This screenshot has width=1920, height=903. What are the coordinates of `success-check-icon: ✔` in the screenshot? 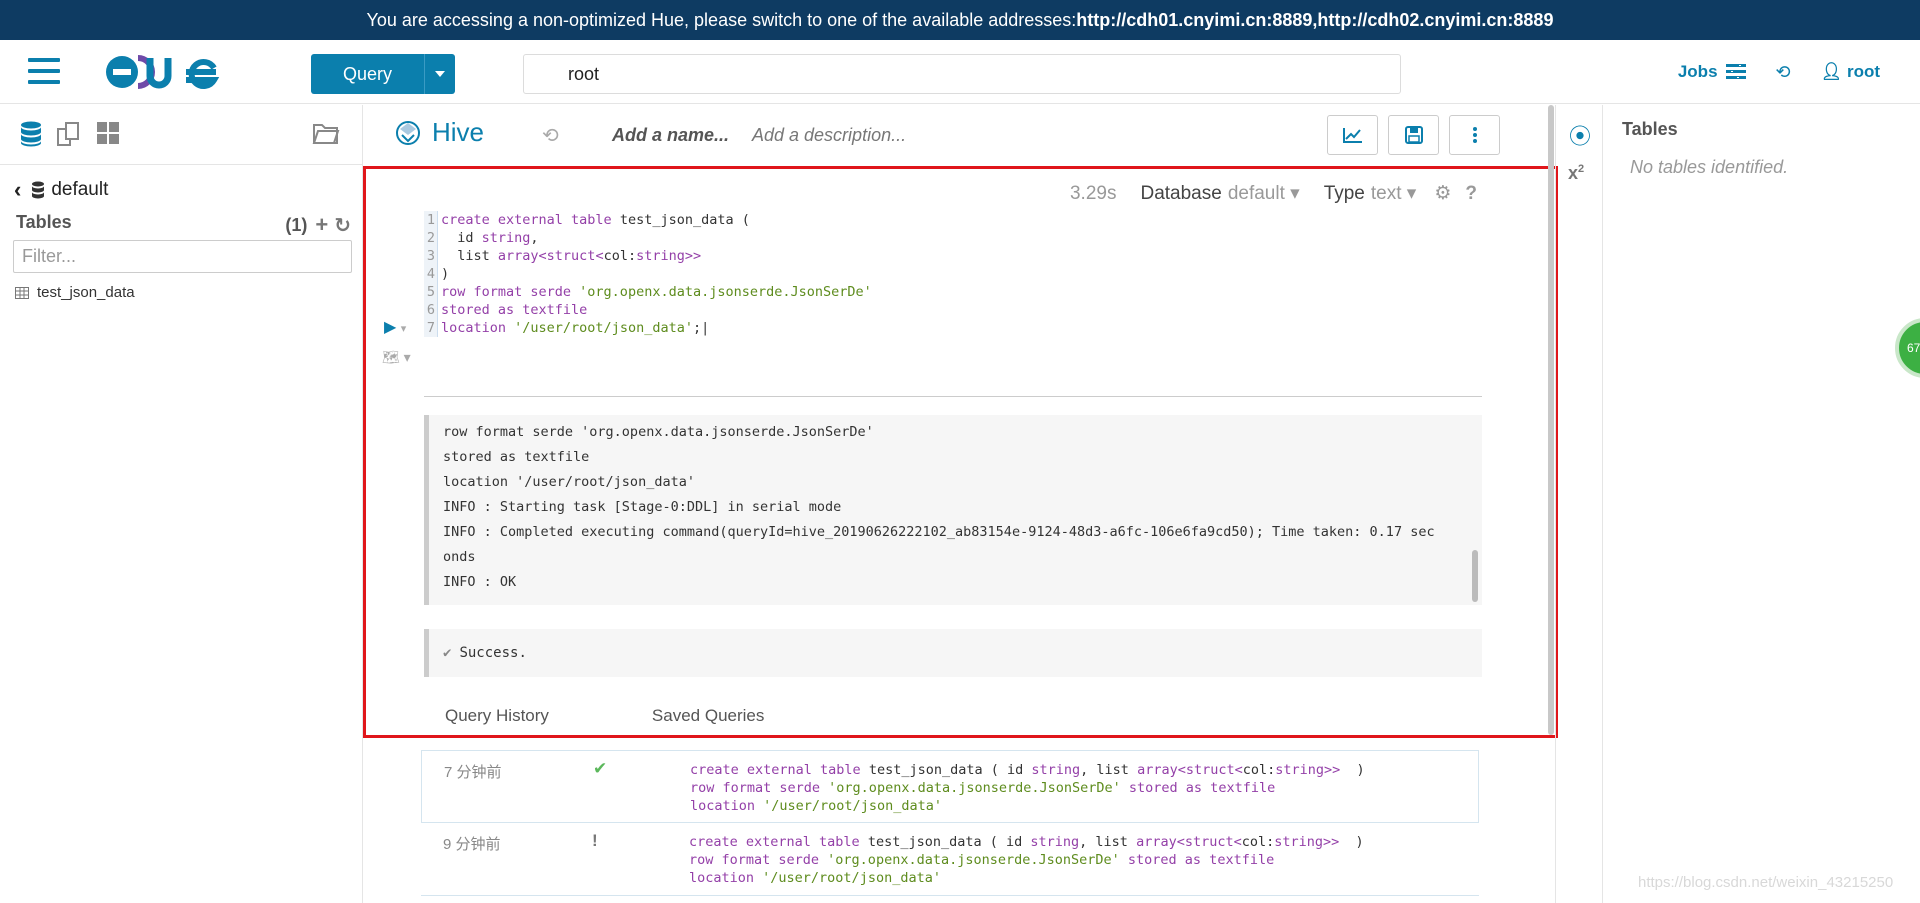 It's located at (600, 768).